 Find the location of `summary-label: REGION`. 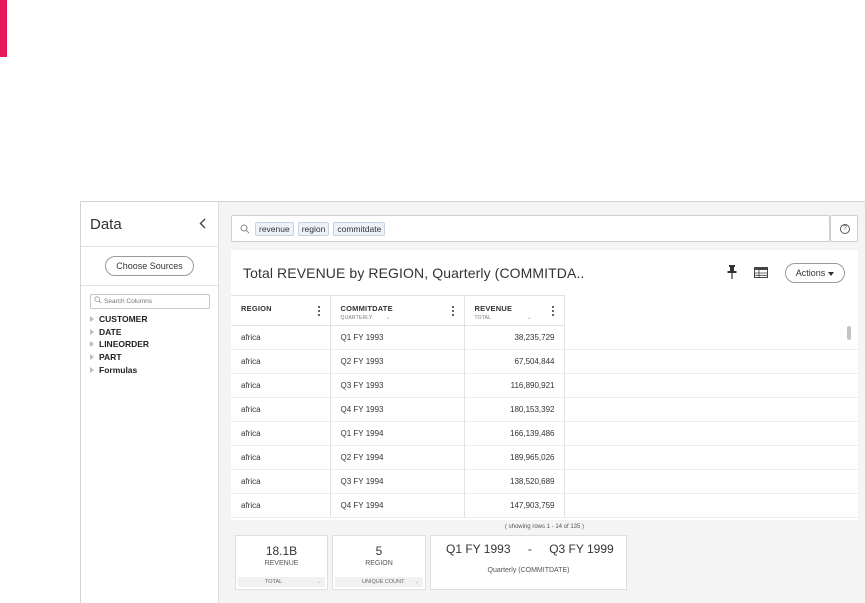

summary-label: REGION is located at coordinates (379, 563).